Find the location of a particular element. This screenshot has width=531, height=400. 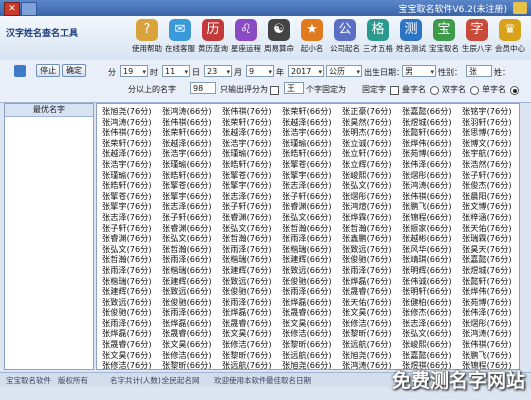

repeat-name-radio is located at coordinates (434, 90).